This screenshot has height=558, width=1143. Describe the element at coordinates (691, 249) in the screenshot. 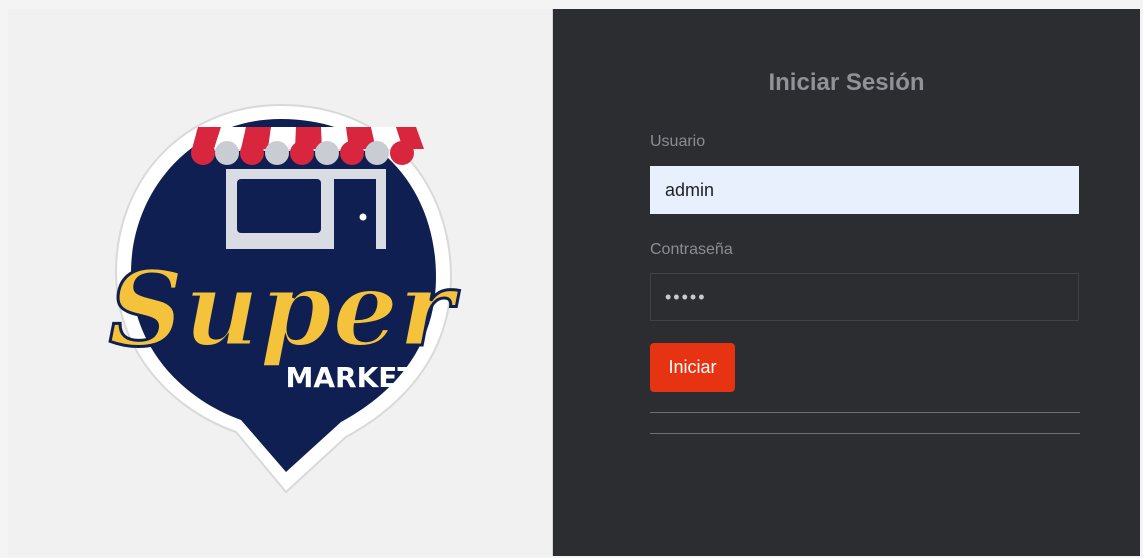

I see `password-label: Contraseña` at that location.